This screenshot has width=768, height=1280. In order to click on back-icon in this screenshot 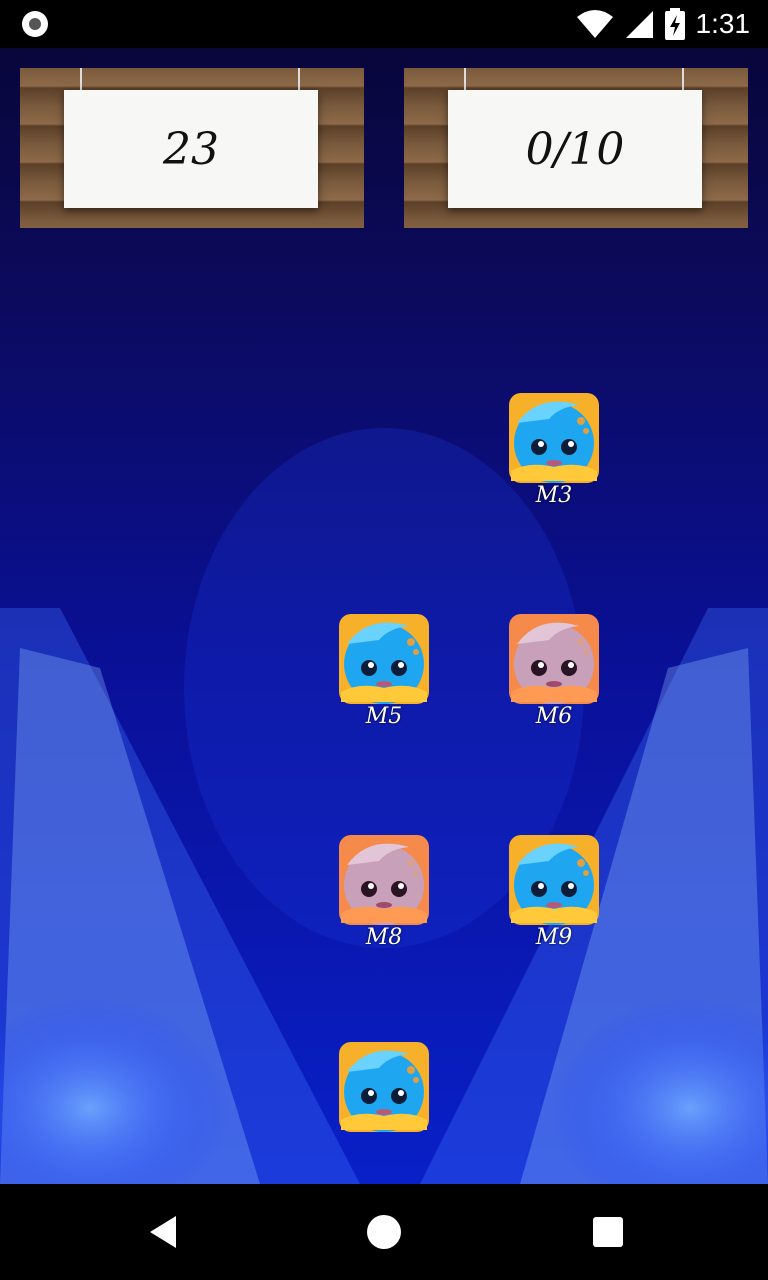, I will do `click(164, 1232)`.